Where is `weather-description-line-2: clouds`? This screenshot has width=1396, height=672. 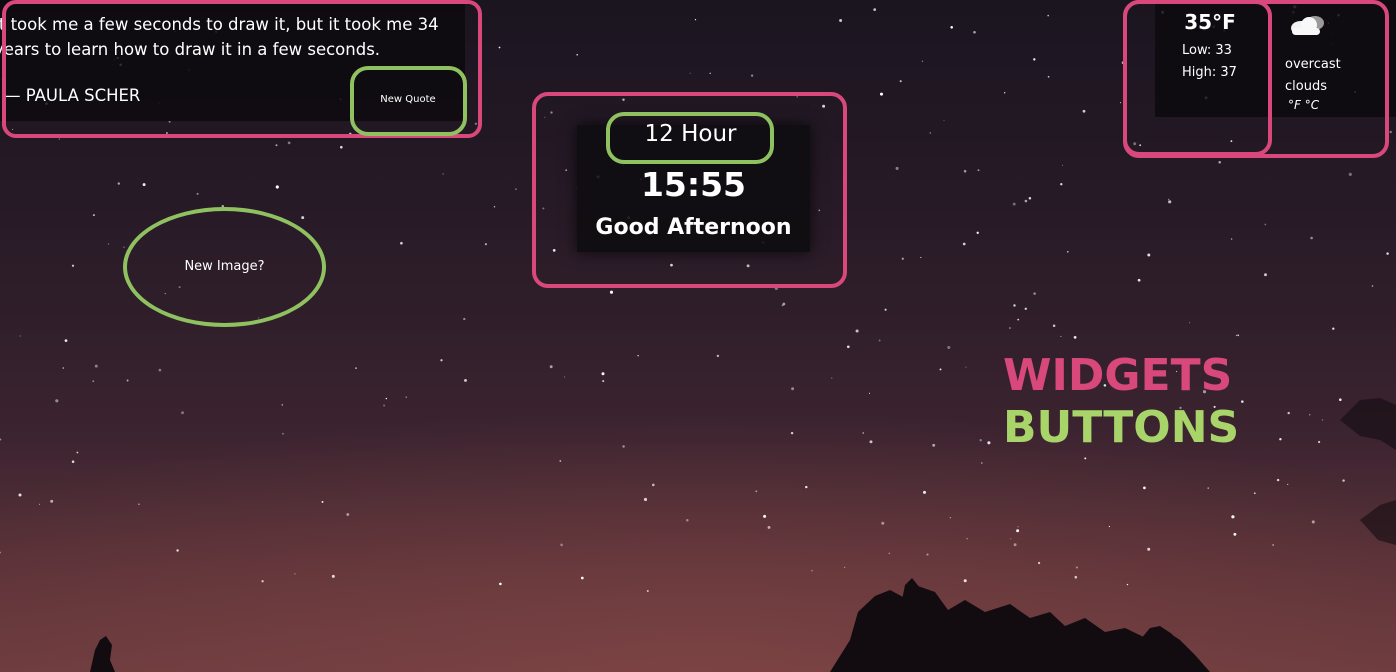 weather-description-line-2: clouds is located at coordinates (1306, 86).